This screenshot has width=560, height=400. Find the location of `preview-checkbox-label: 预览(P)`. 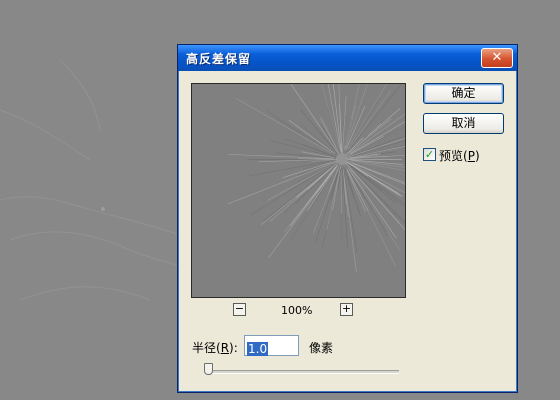

preview-checkbox-label: 预览(P) is located at coordinates (459, 155).